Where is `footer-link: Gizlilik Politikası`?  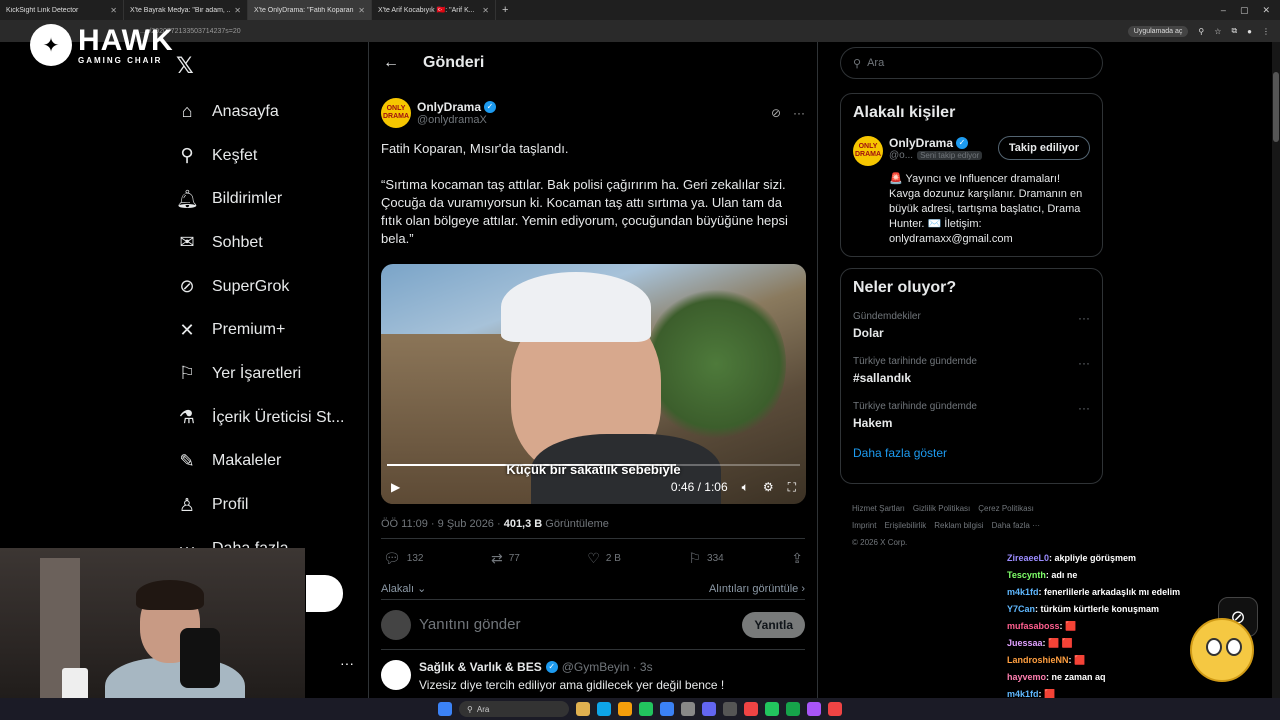 footer-link: Gizlilik Politikası is located at coordinates (941, 508).